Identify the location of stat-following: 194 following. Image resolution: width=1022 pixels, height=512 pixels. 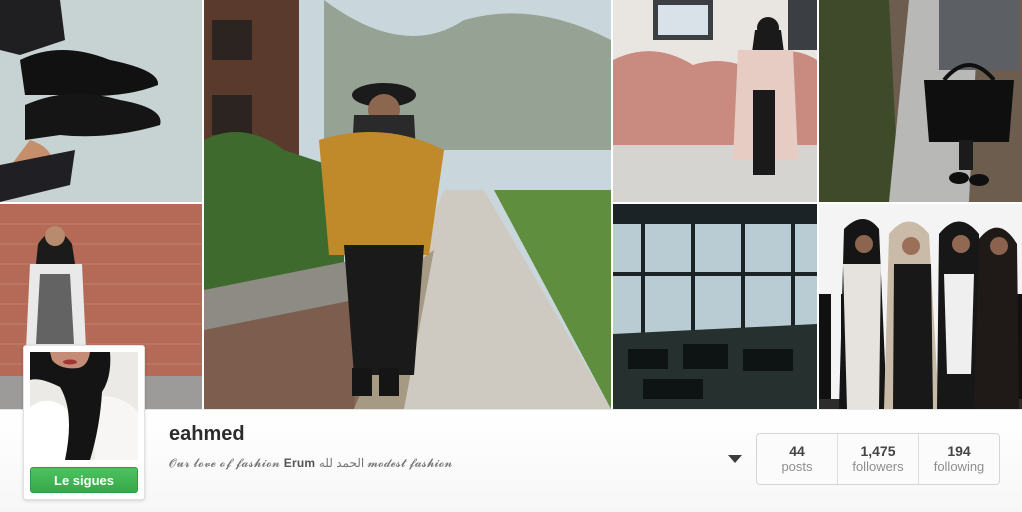
(959, 459).